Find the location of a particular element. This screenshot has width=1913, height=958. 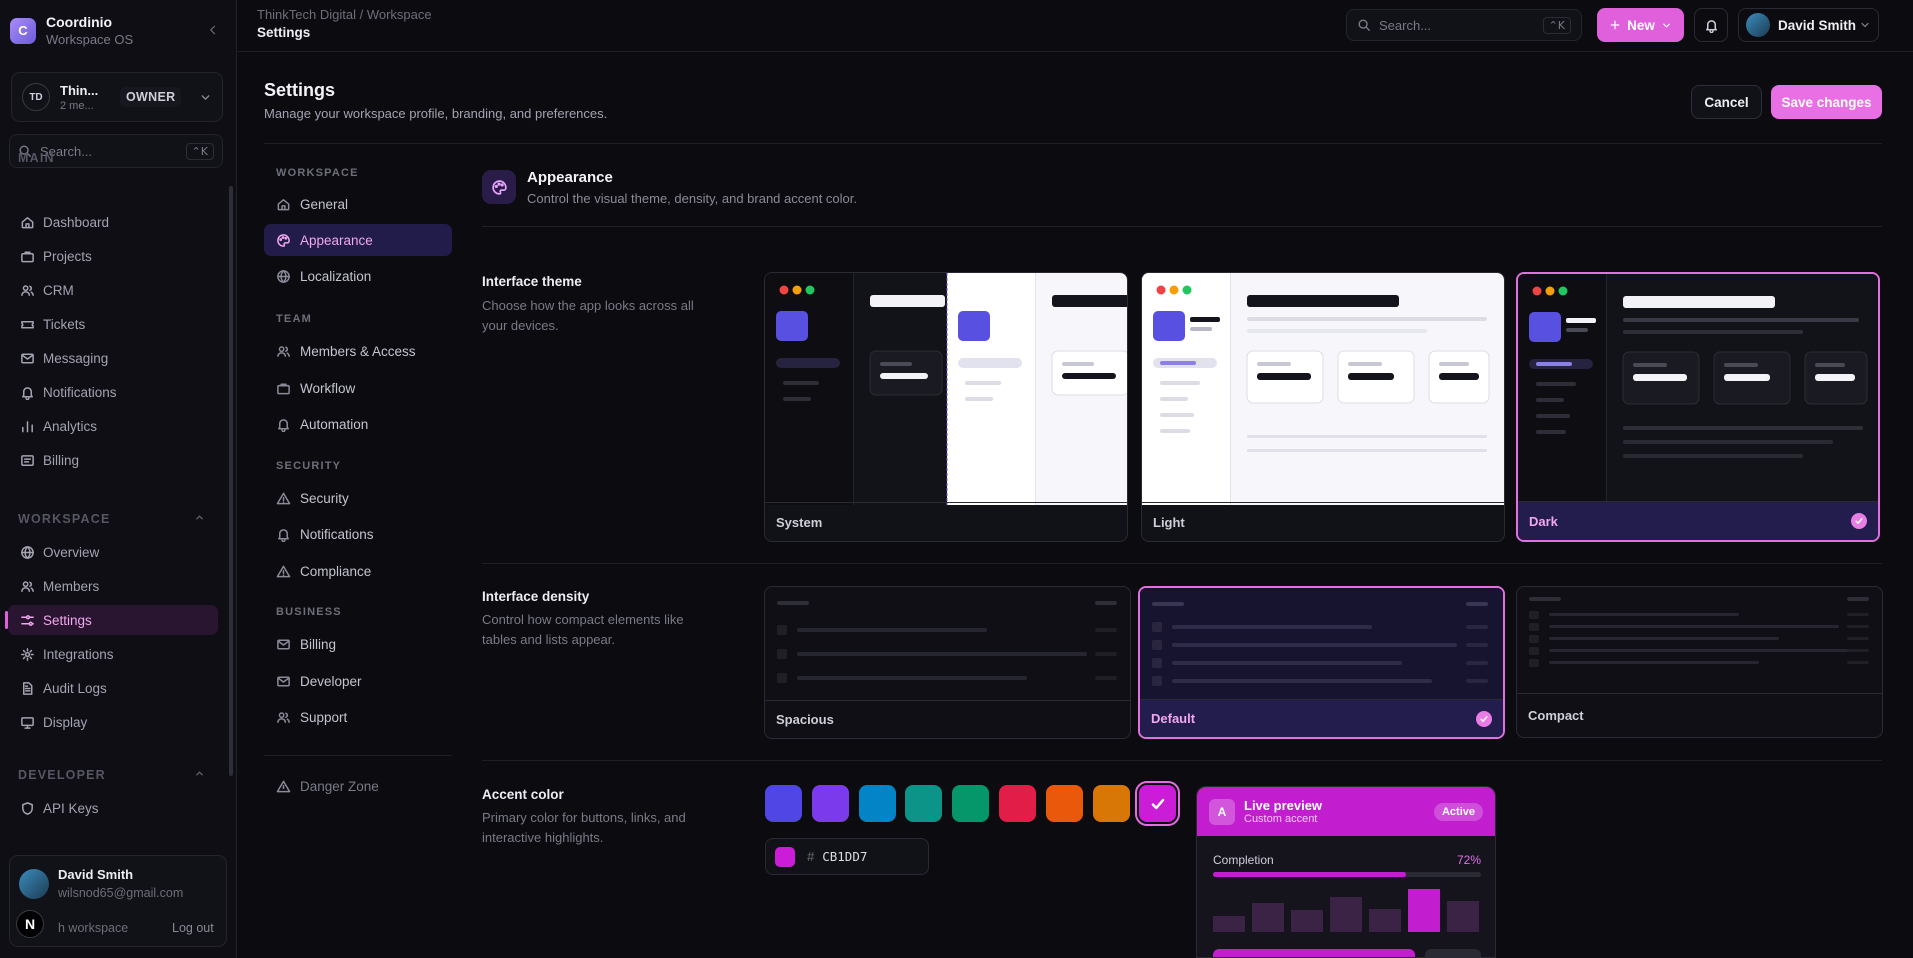

settings-nav-general: General is located at coordinates (358, 204).